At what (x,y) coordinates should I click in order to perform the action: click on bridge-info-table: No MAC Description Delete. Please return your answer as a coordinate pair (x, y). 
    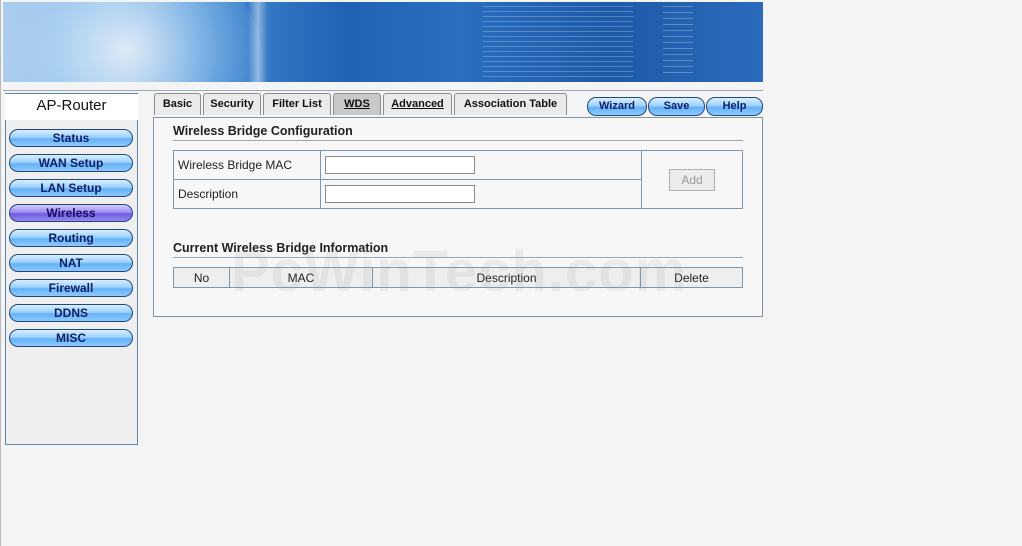
    Looking at the image, I should click on (458, 277).